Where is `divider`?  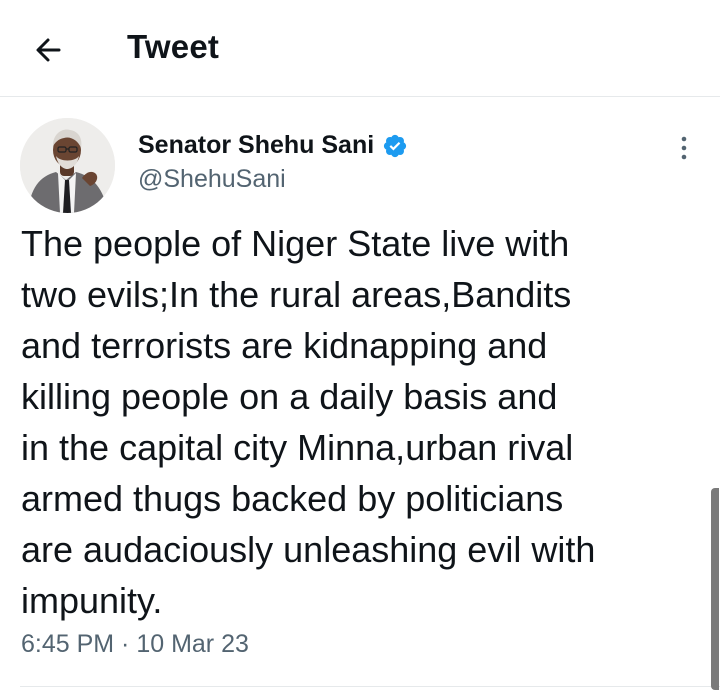 divider is located at coordinates (370, 686).